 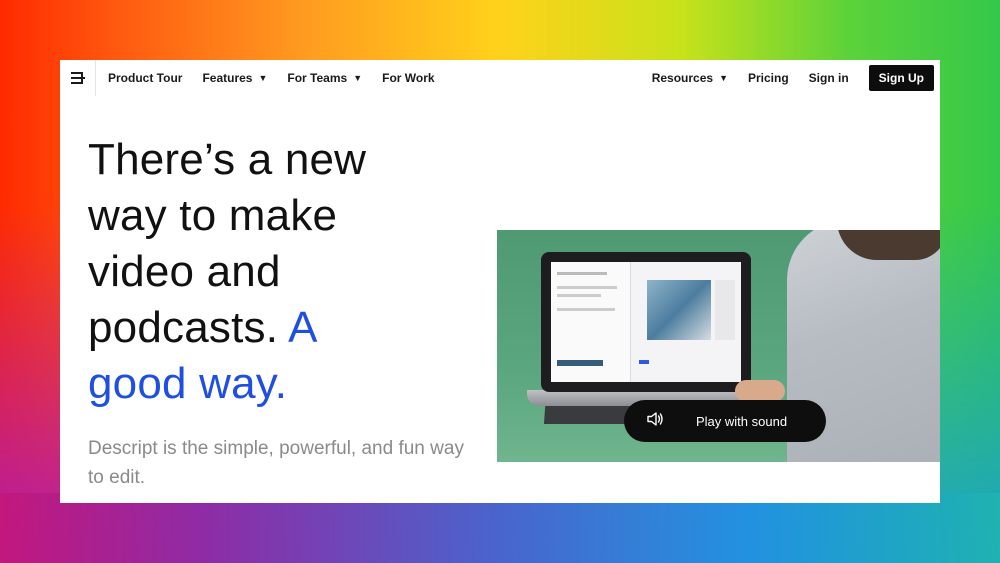 What do you see at coordinates (227, 159) in the screenshot?
I see `headline-line-1: There’s a new` at bounding box center [227, 159].